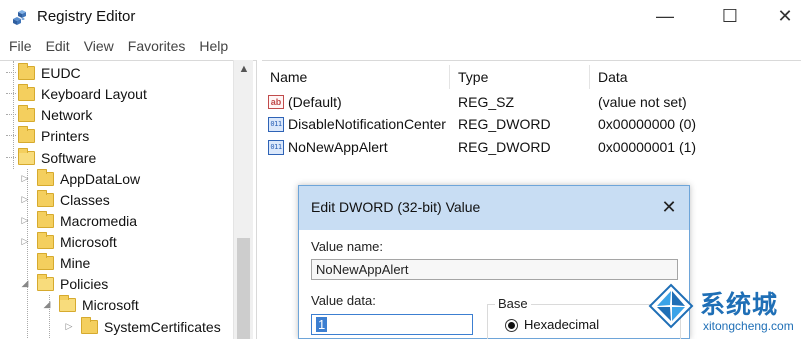  I want to click on value-name-field: NoNewAppAlert, so click(494, 269).